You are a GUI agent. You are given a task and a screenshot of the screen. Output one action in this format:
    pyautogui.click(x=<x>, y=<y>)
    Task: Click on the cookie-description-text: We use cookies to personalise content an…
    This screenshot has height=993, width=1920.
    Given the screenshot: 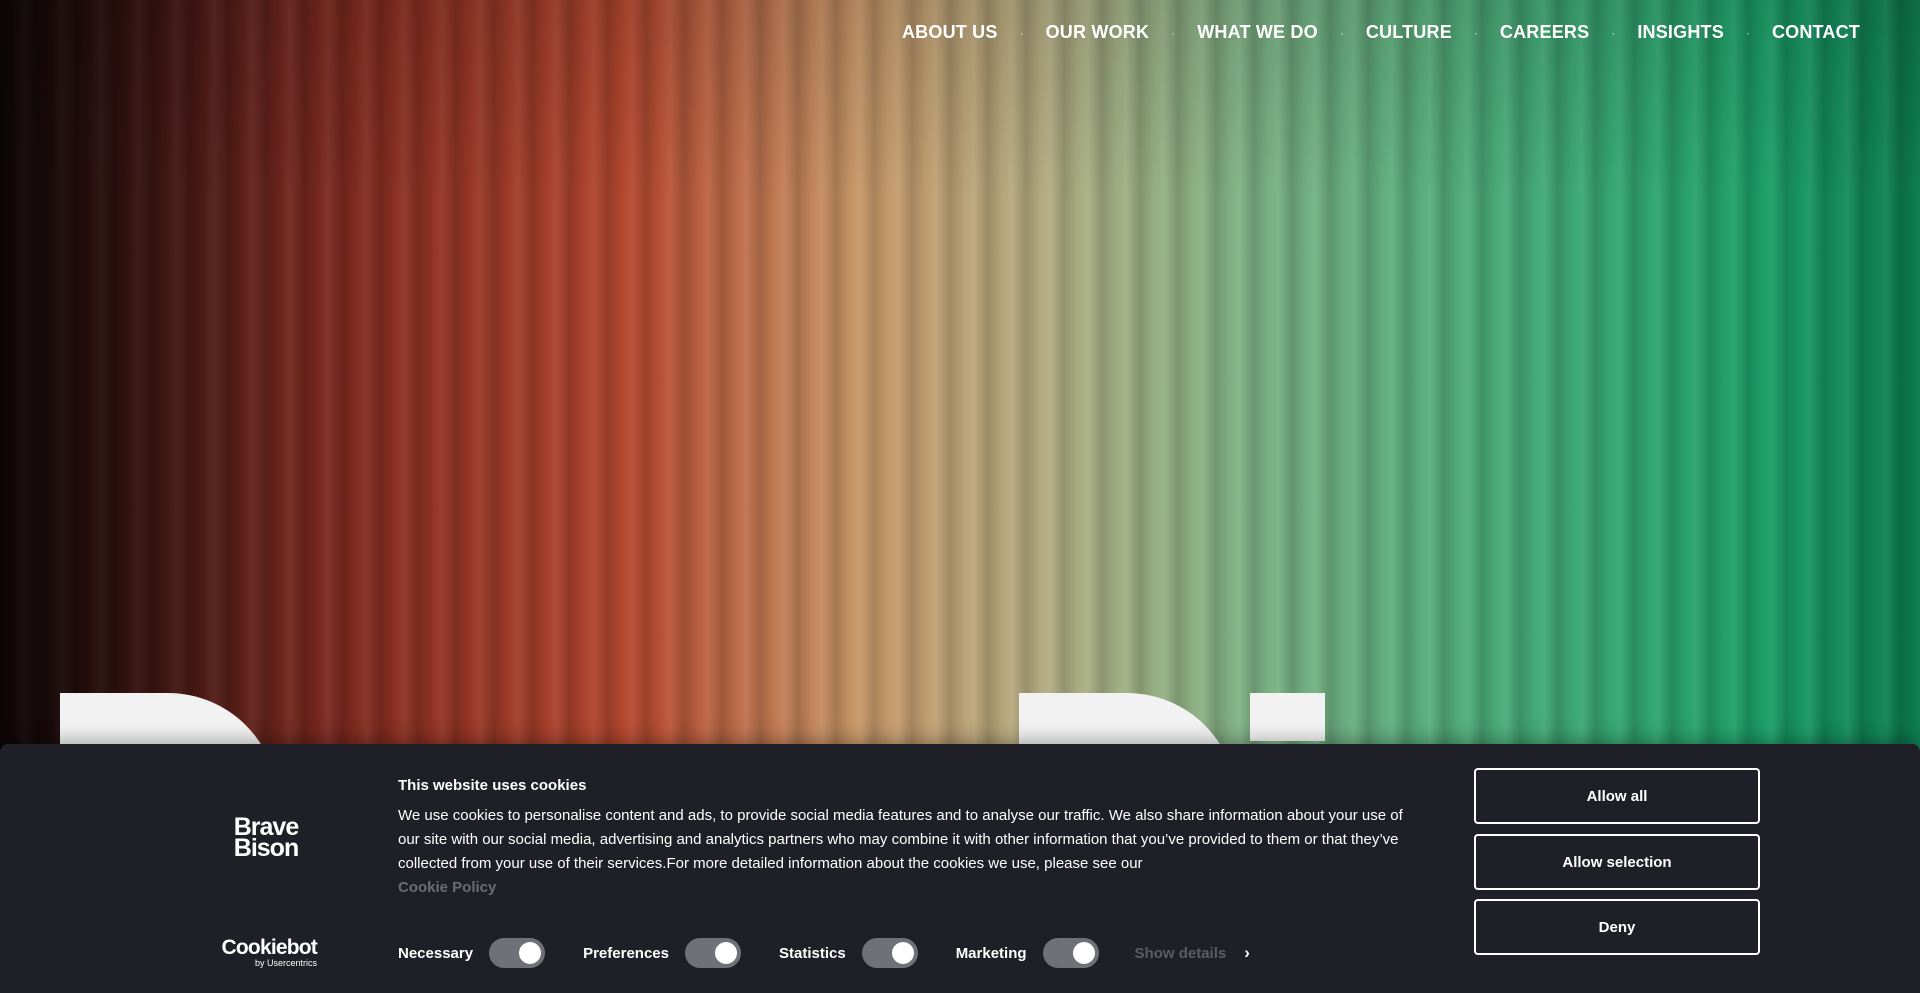 What is the action you would take?
    pyautogui.click(x=900, y=839)
    